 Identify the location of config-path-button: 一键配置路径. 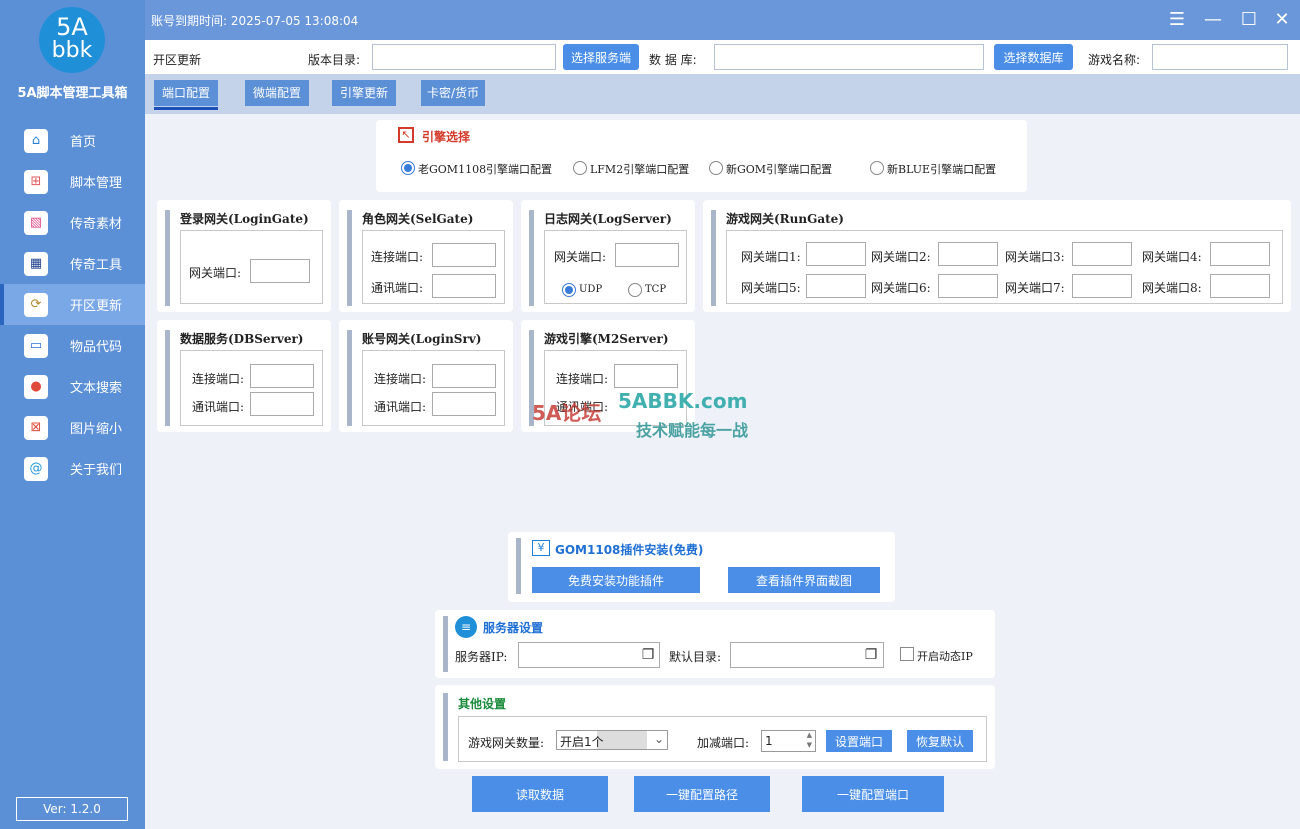
(702, 794).